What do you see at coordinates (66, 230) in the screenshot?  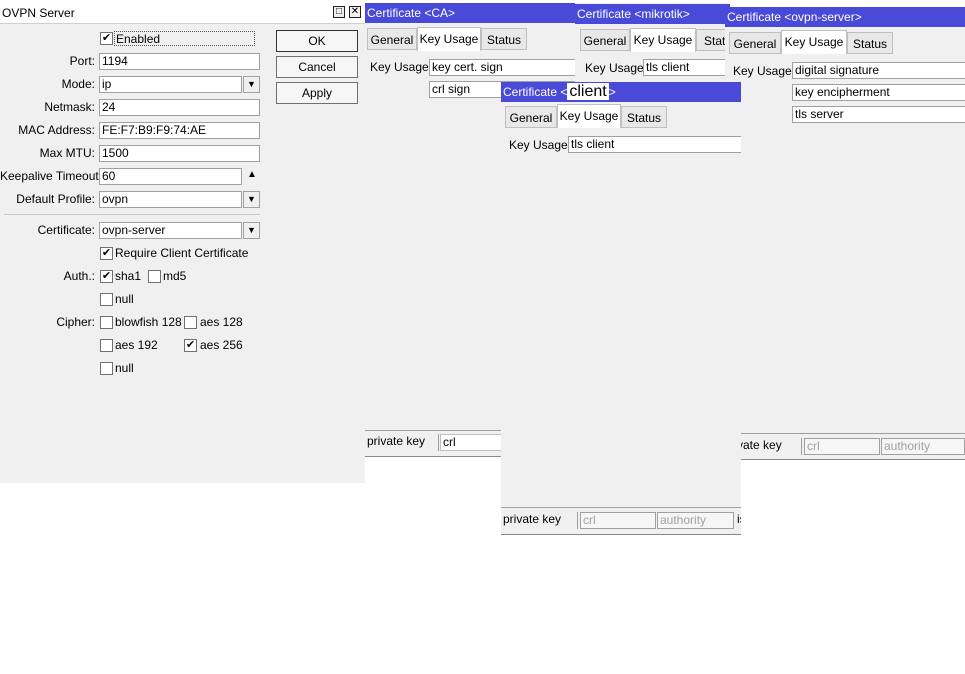 I see `certificate-label: Certificate:` at bounding box center [66, 230].